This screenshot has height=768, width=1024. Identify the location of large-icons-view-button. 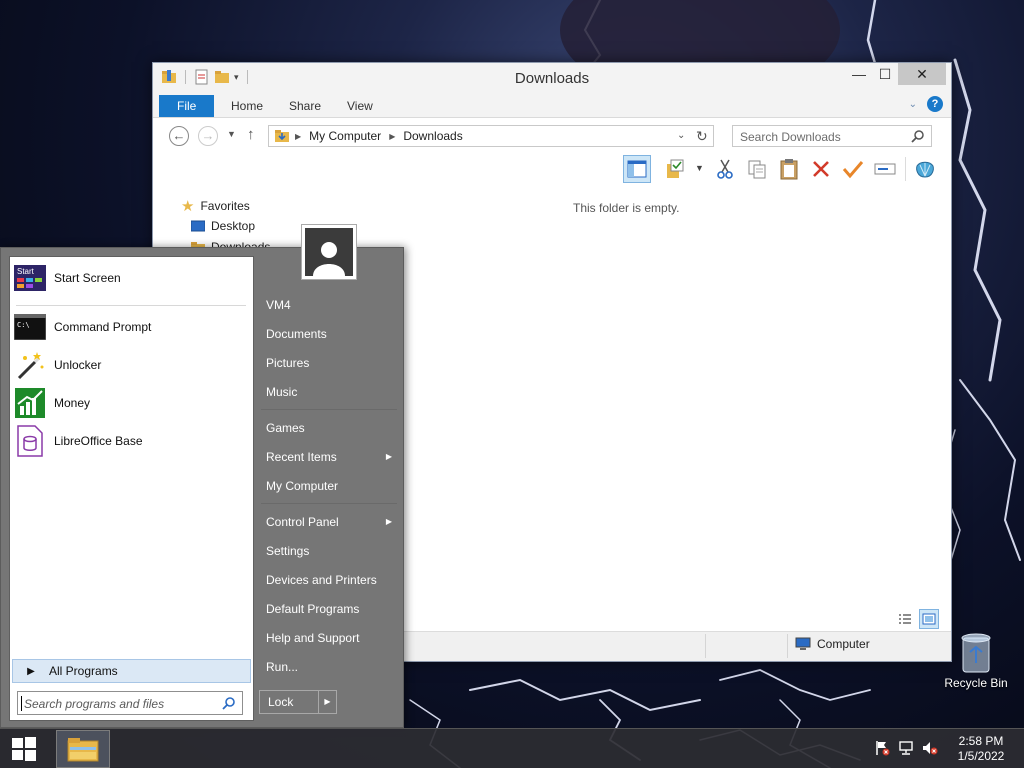
(929, 619).